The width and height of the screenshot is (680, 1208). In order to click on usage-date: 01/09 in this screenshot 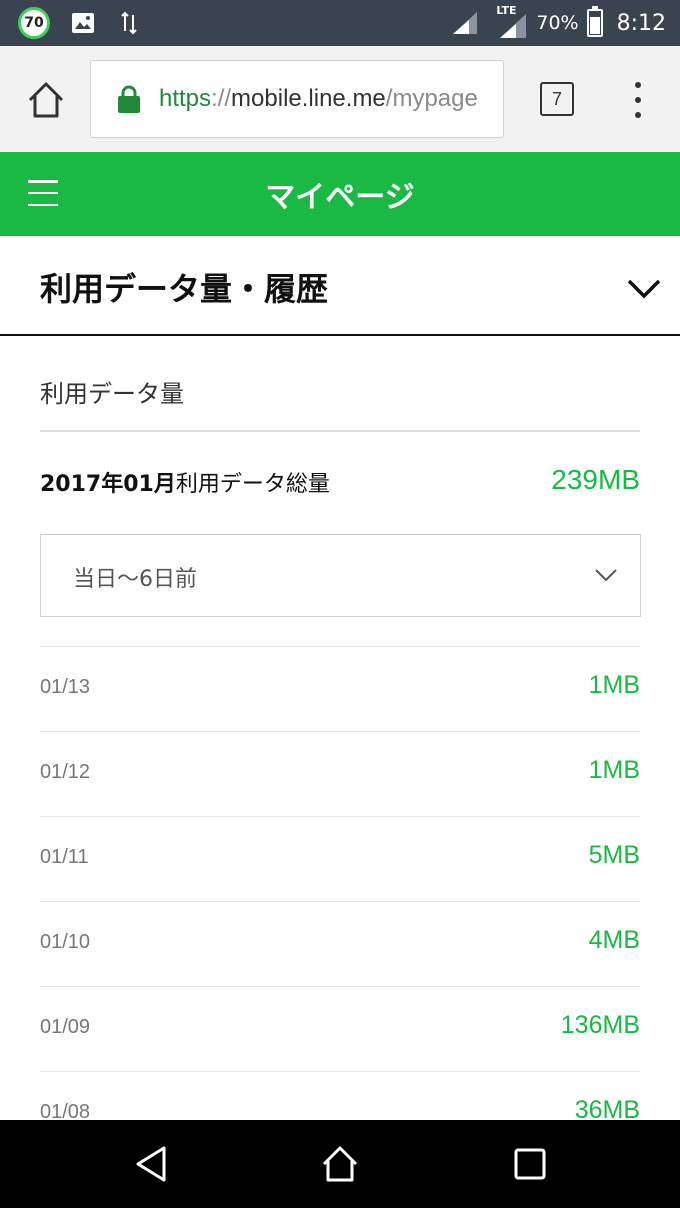, I will do `click(65, 1027)`.